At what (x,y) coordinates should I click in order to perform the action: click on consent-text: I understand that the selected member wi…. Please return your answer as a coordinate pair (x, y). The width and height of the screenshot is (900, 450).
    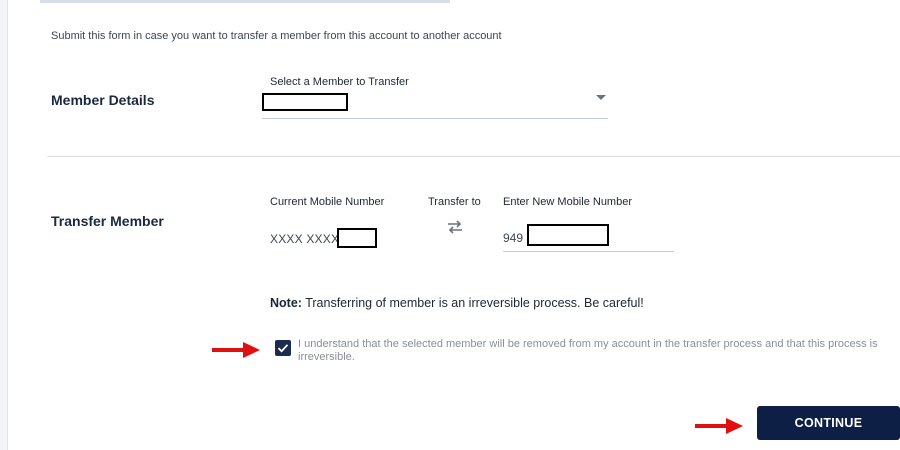
    Looking at the image, I should click on (588, 350).